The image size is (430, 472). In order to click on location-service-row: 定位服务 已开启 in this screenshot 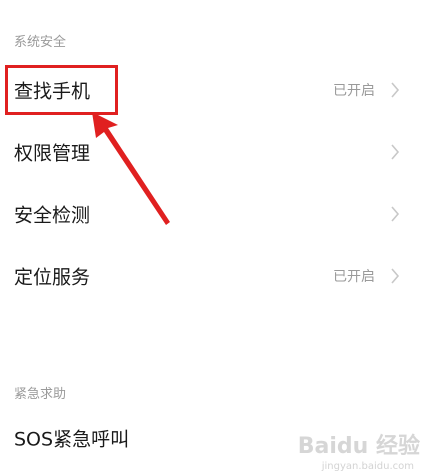, I will do `click(215, 276)`.